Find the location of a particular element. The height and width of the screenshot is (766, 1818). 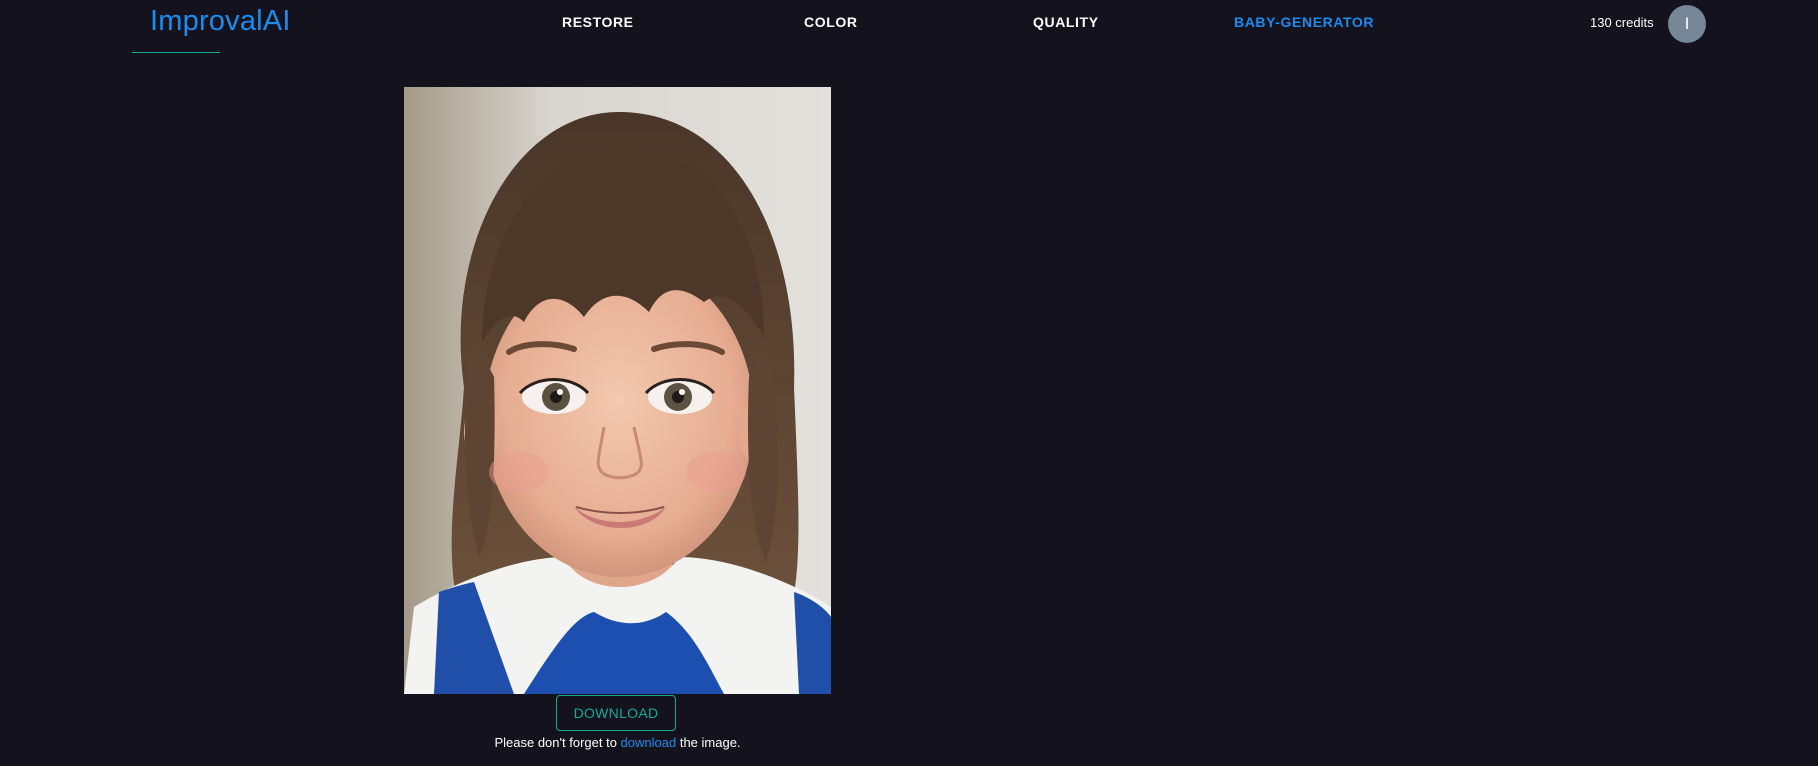

nav-quality: QUALITY is located at coordinates (1066, 22).